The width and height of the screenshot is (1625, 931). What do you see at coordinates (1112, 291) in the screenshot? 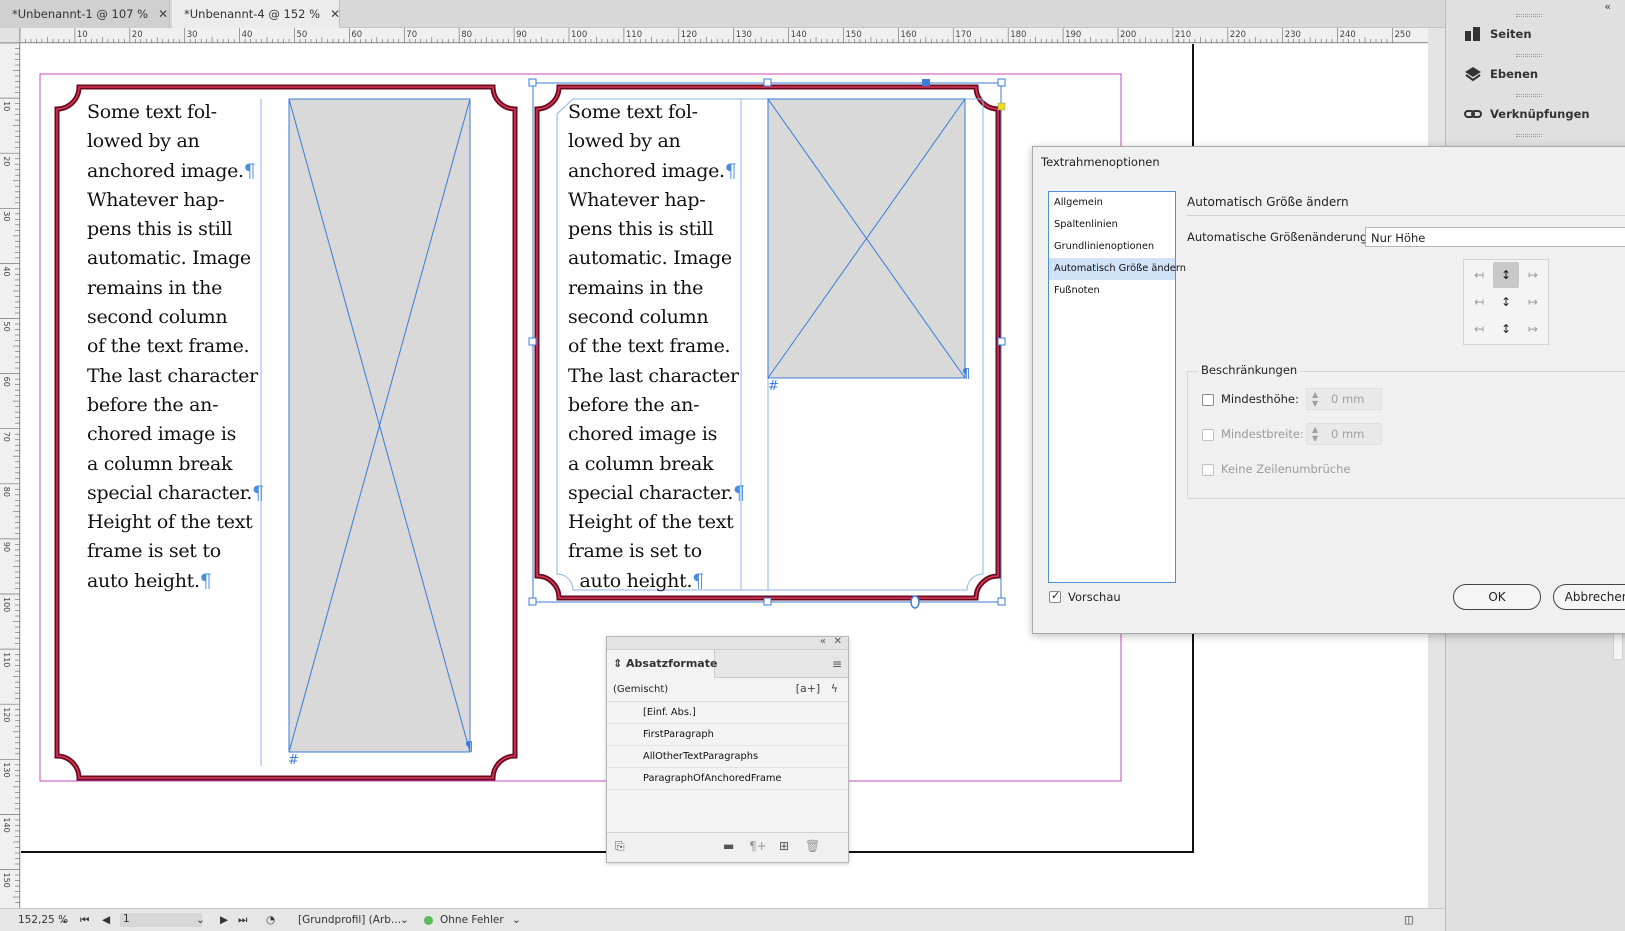
I see `nav-item-fussnoten: Fußnoten` at bounding box center [1112, 291].